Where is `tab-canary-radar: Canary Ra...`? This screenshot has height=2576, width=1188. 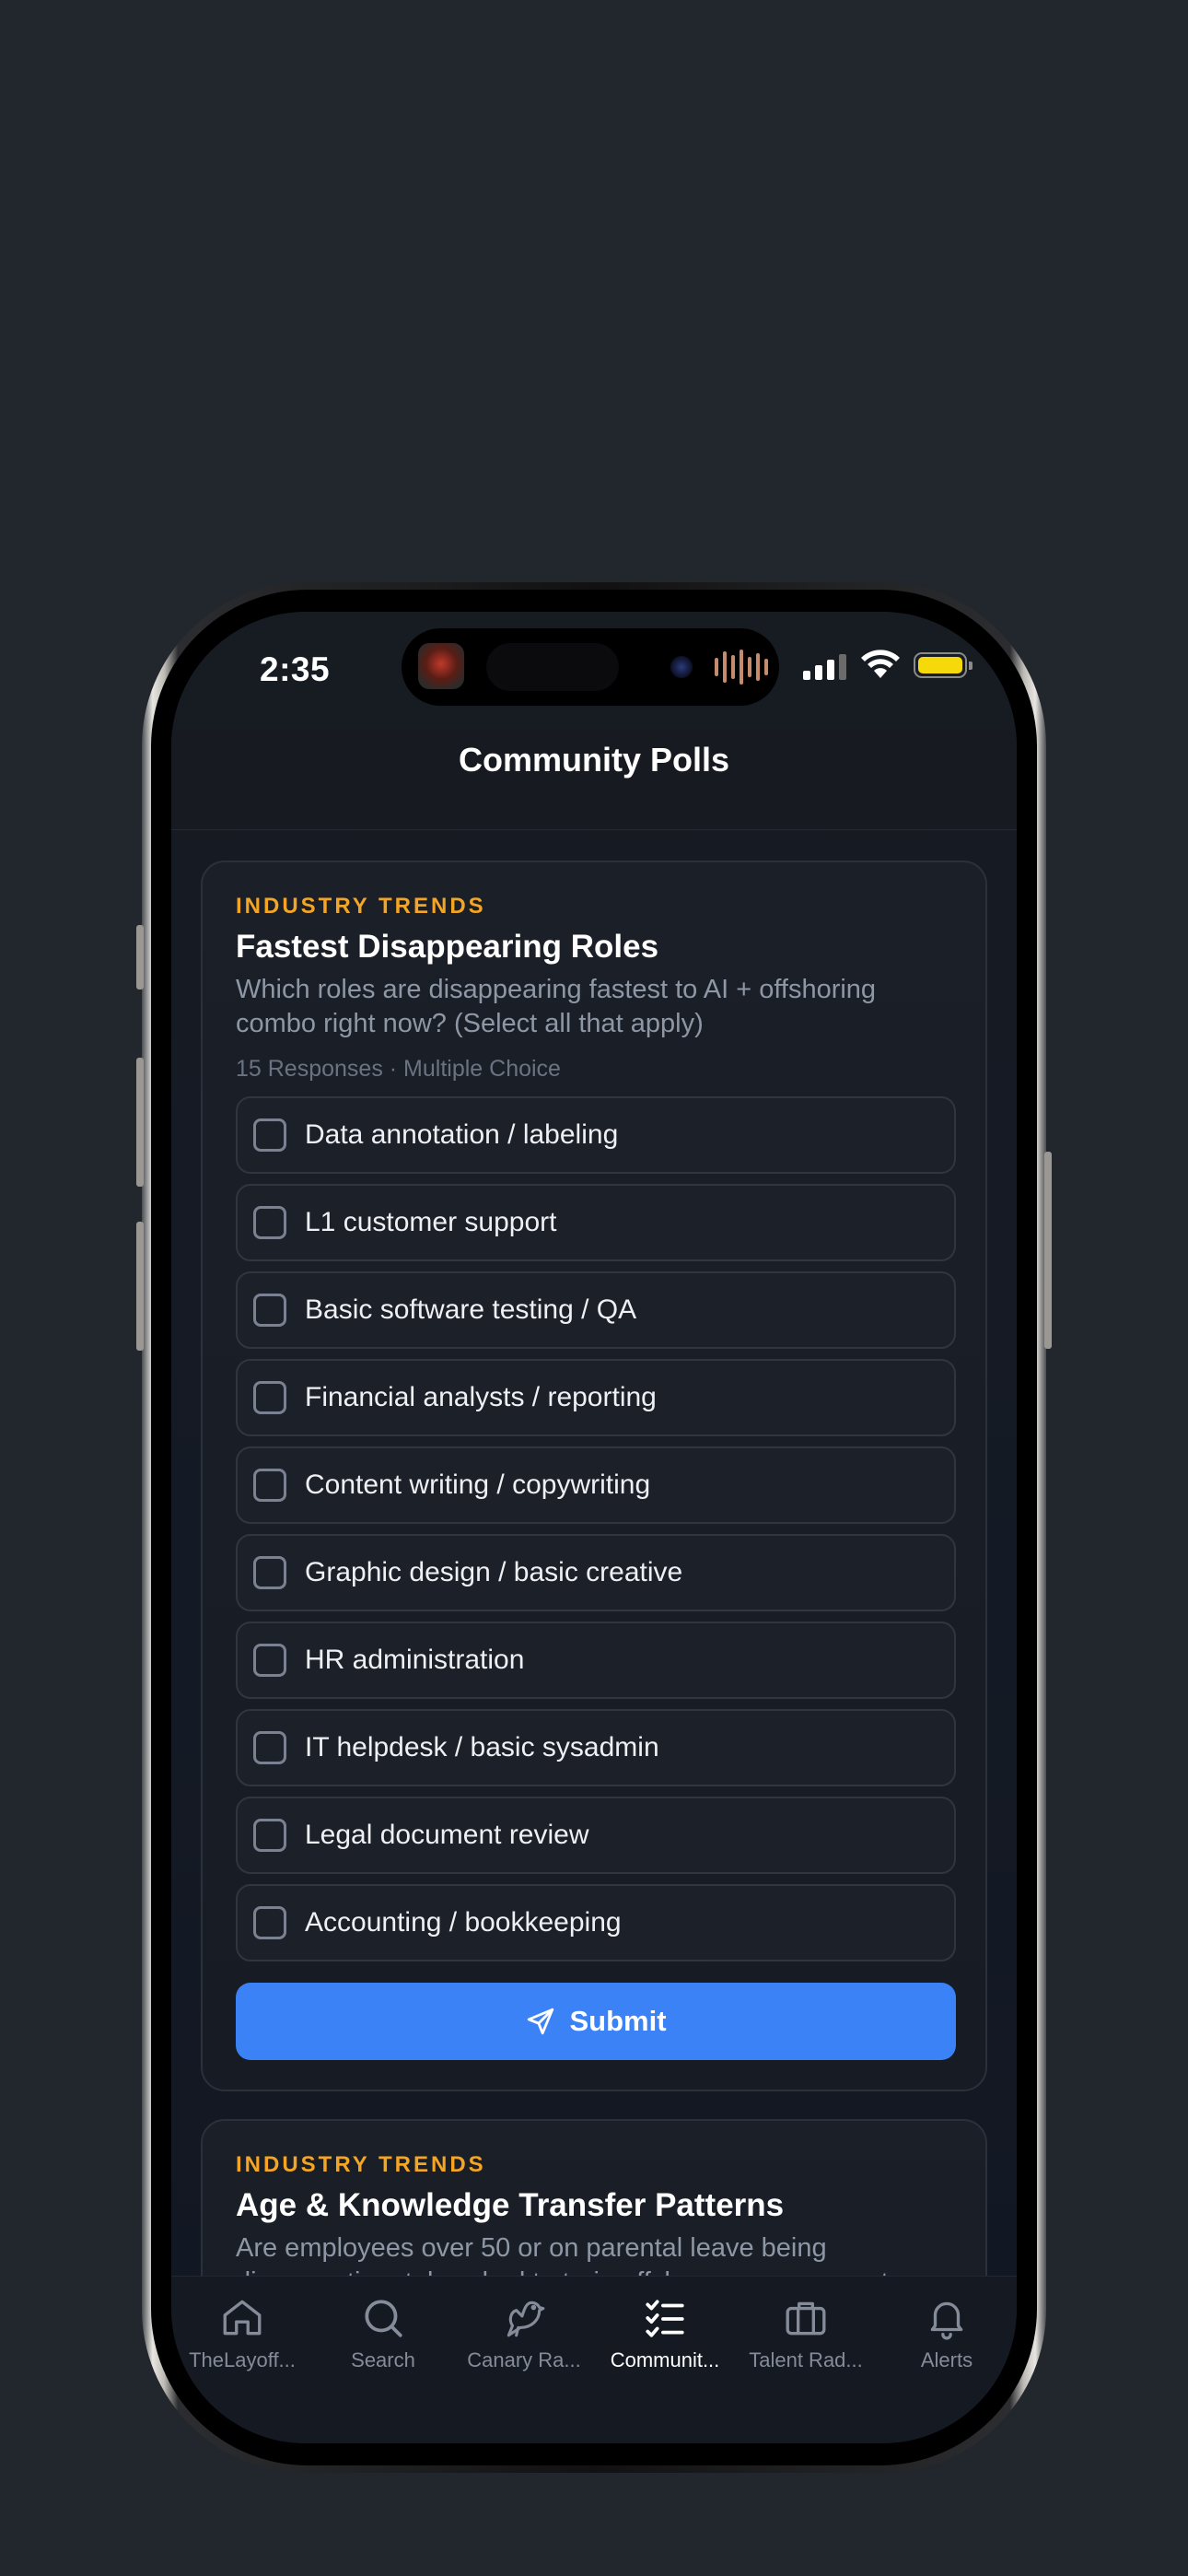 tab-canary-radar: Canary Ra... is located at coordinates (524, 2333).